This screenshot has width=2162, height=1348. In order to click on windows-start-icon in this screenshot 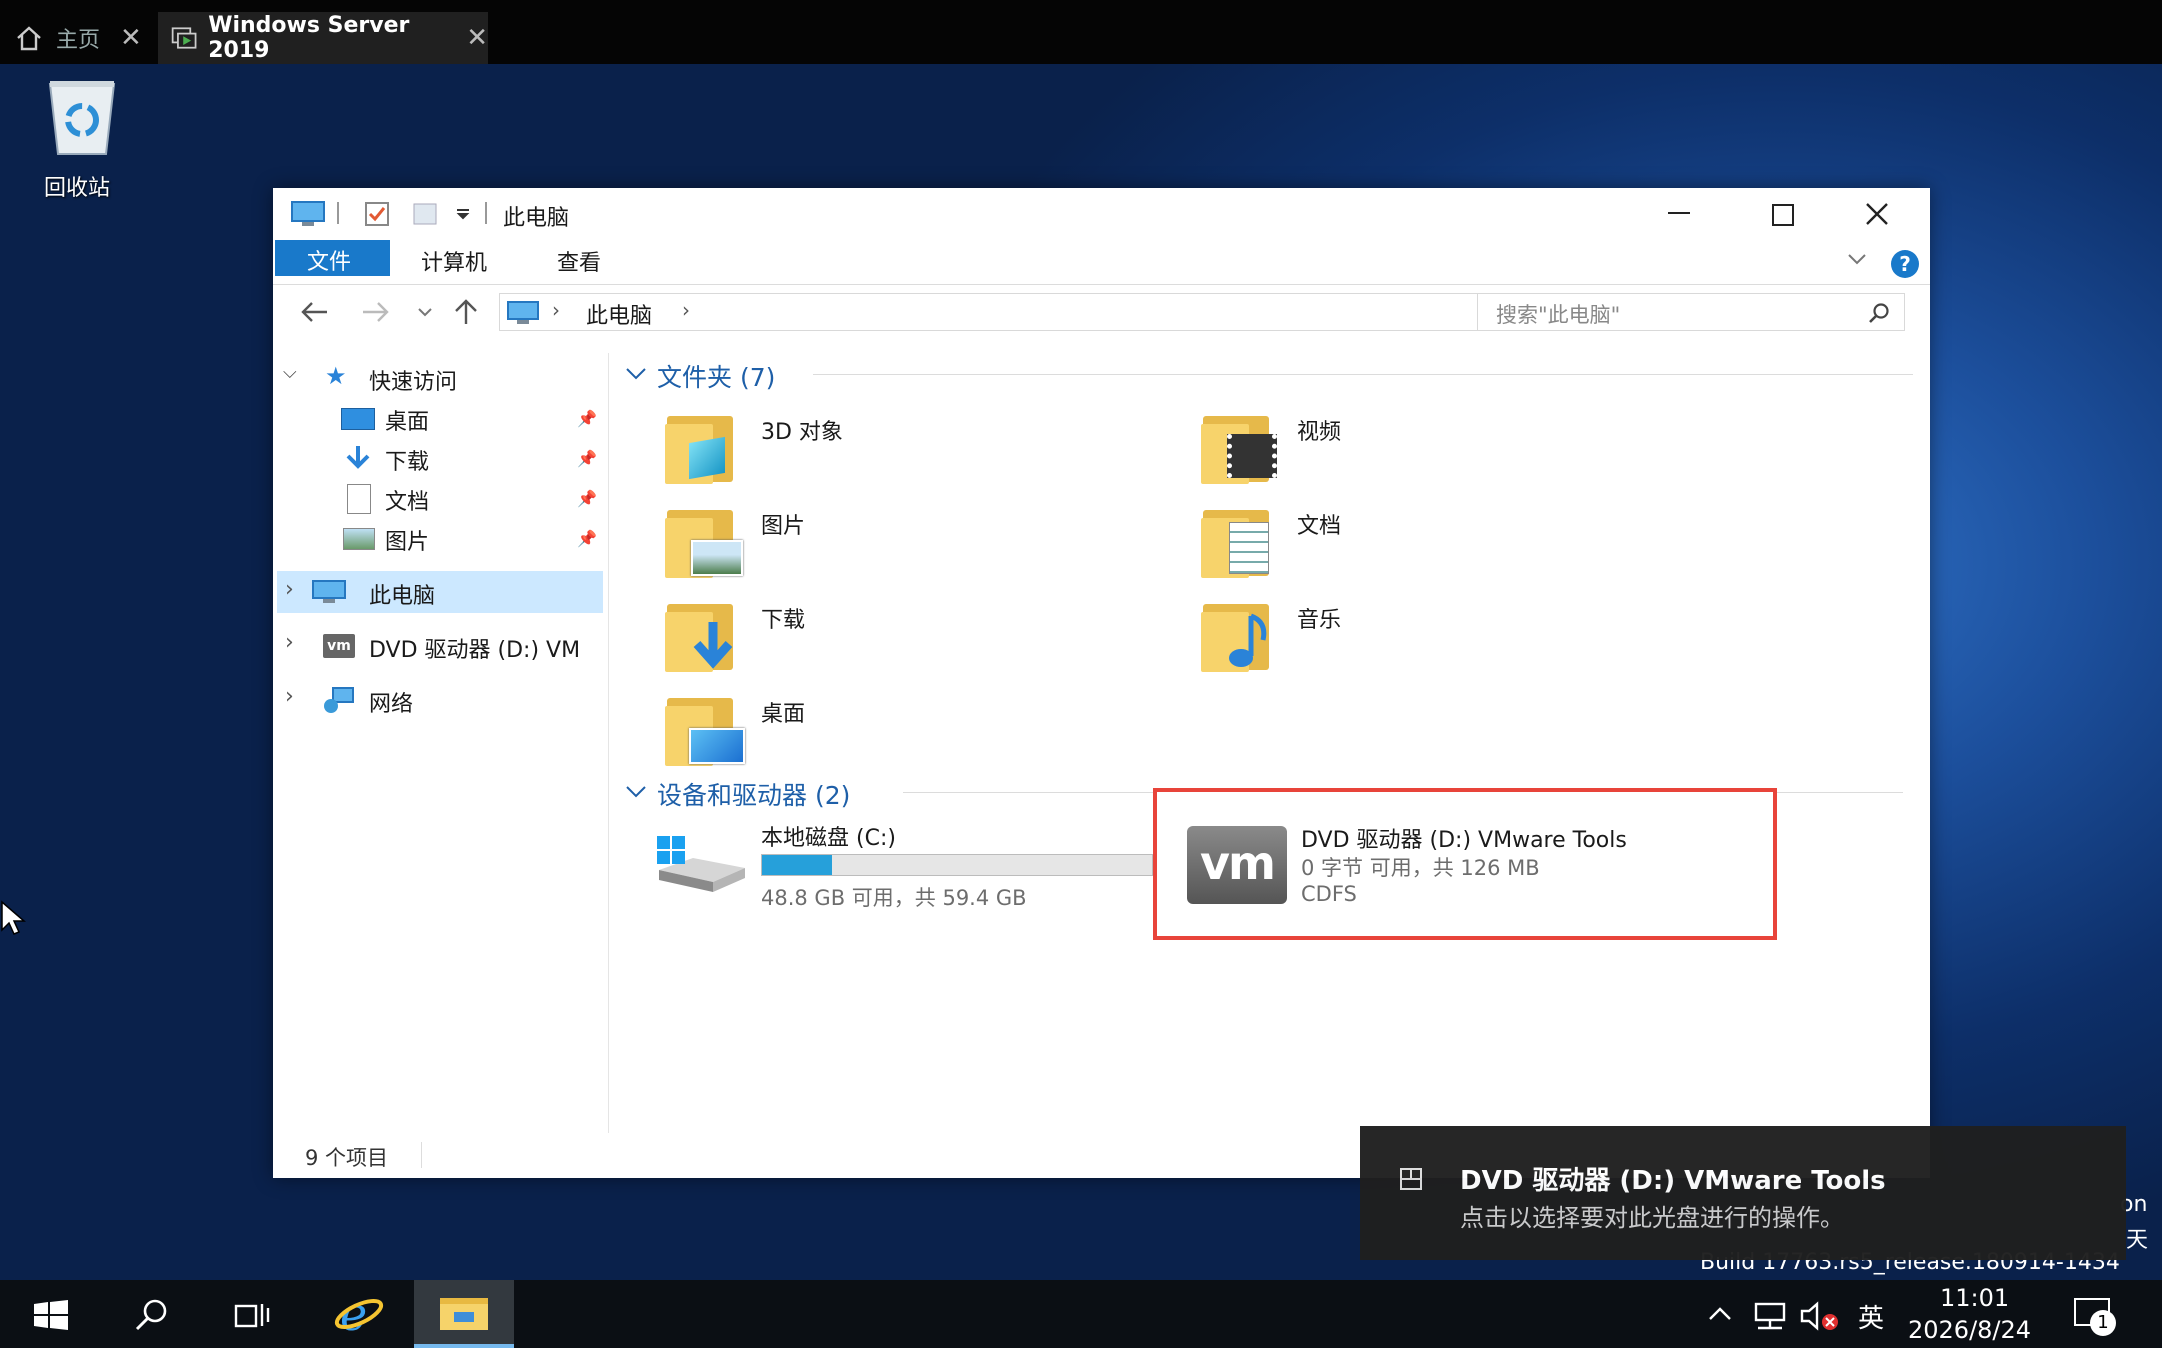, I will do `click(51, 1315)`.